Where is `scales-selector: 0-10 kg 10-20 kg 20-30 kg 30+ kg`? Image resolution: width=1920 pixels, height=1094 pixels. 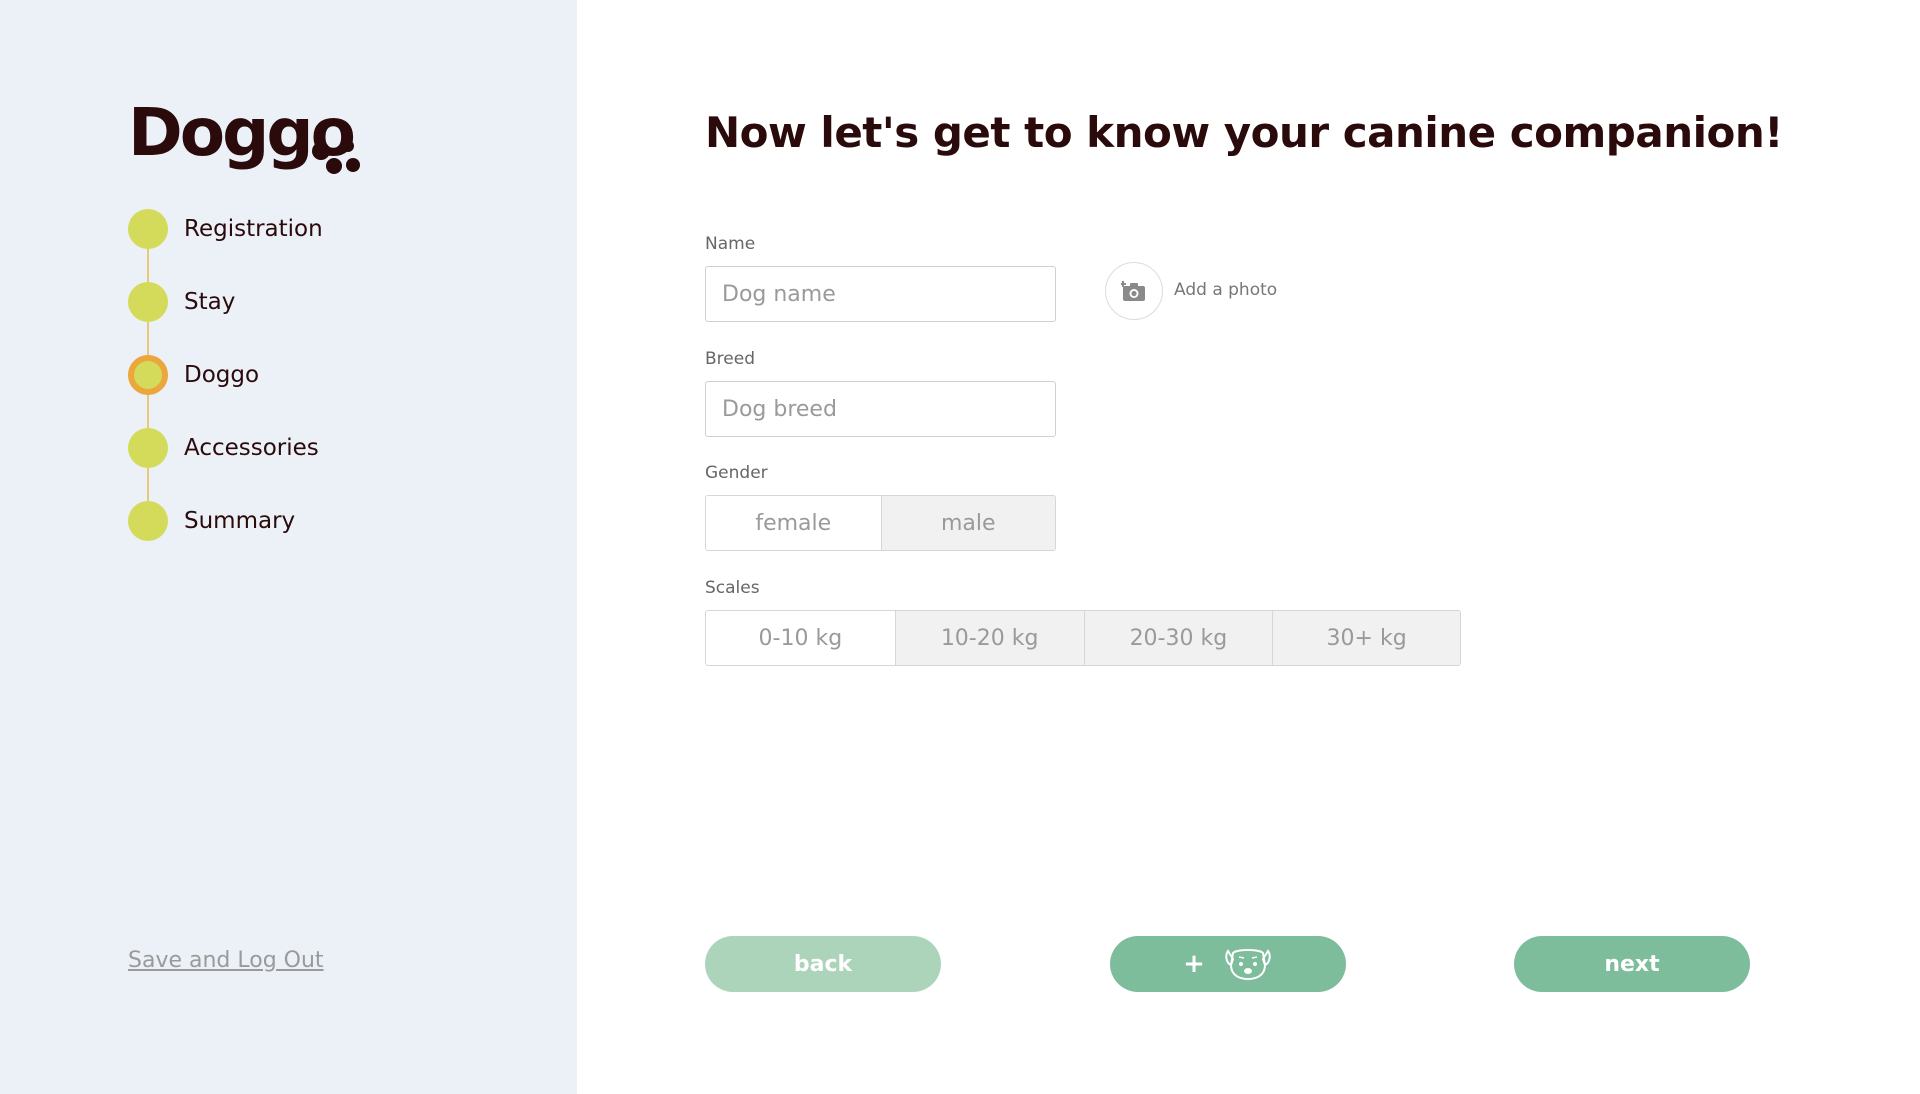 scales-selector: 0-10 kg 10-20 kg 20-30 kg 30+ kg is located at coordinates (1083, 638).